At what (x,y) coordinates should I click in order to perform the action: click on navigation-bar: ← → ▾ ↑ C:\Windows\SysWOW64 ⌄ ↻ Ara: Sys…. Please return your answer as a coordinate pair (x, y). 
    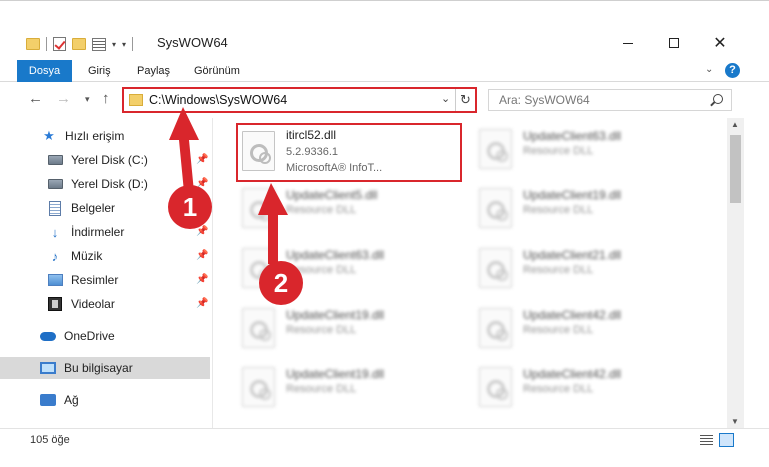
    Looking at the image, I should click on (384, 100).